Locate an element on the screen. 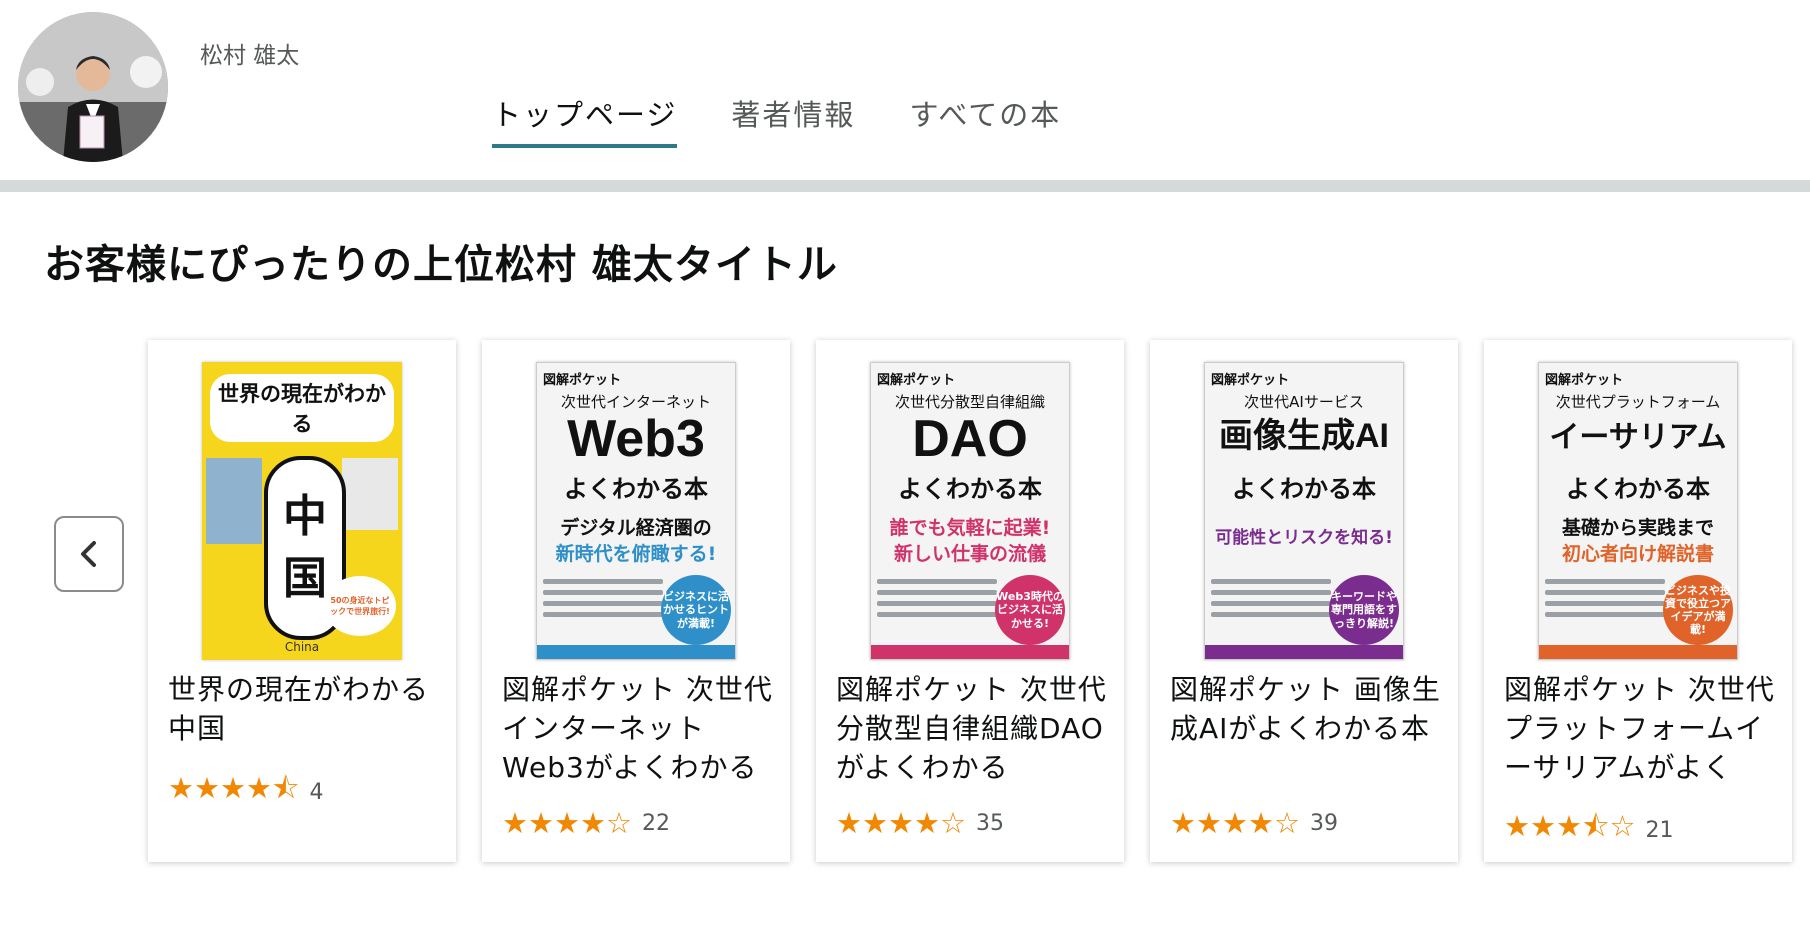 This screenshot has height=928, width=1810. cover-title: 世界の現在がわかる is located at coordinates (302, 408).